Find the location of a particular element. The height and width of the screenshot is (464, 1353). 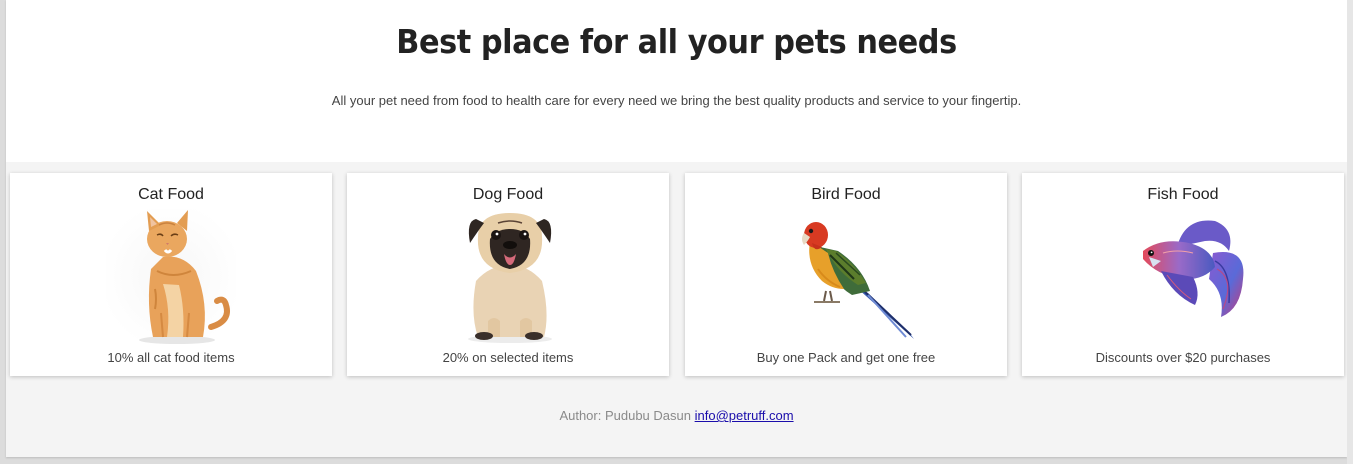

dog-image is located at coordinates (508, 276).